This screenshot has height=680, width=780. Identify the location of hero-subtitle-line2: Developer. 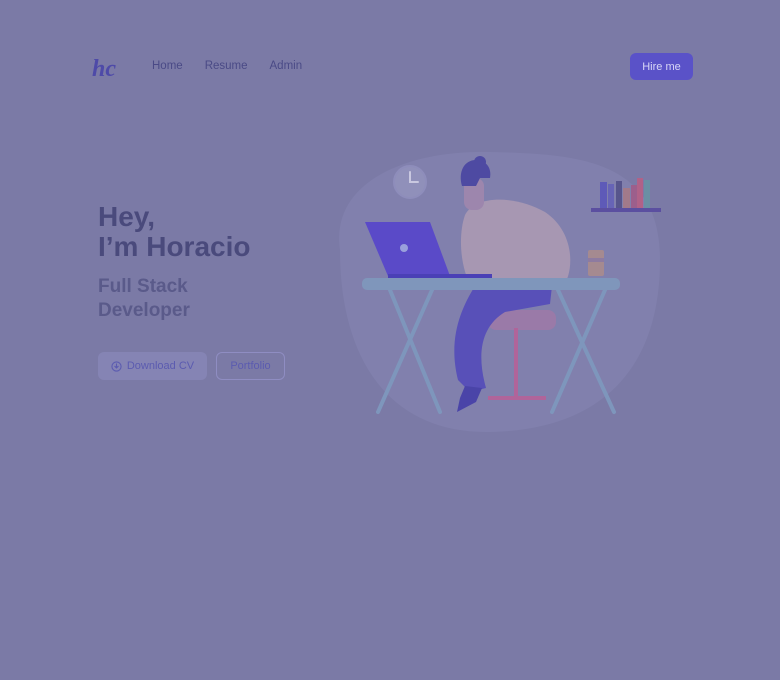
(144, 310).